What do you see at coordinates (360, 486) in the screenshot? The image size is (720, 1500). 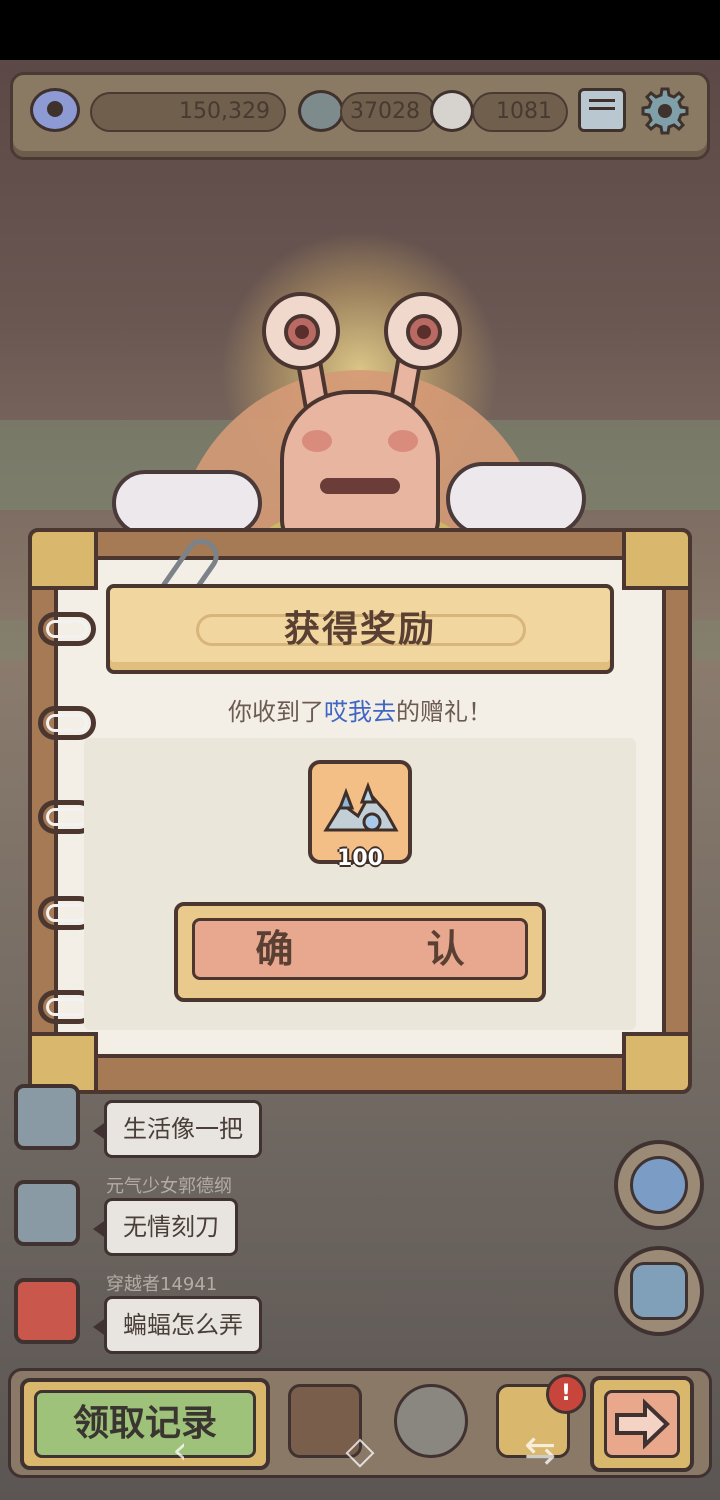 I see `snail-mouth` at bounding box center [360, 486].